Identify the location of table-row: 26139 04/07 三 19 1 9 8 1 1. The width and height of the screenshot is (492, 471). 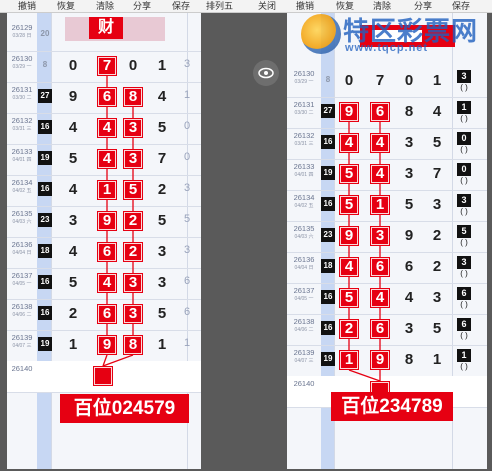
(104, 346).